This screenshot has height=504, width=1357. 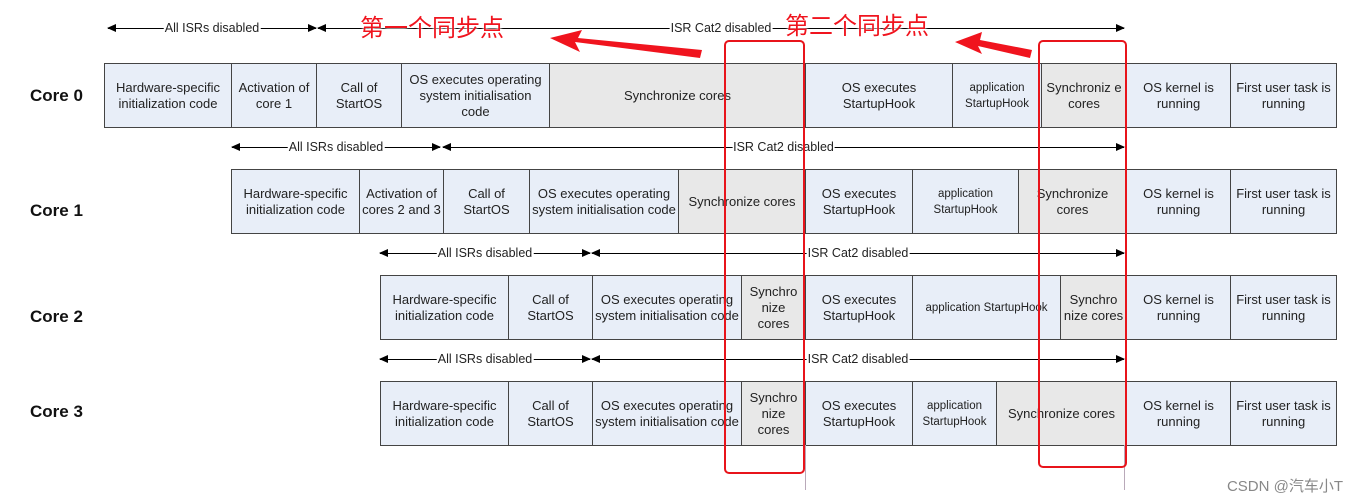 I want to click on sync-point-1-label: 第一个同步点, so click(x=432, y=28).